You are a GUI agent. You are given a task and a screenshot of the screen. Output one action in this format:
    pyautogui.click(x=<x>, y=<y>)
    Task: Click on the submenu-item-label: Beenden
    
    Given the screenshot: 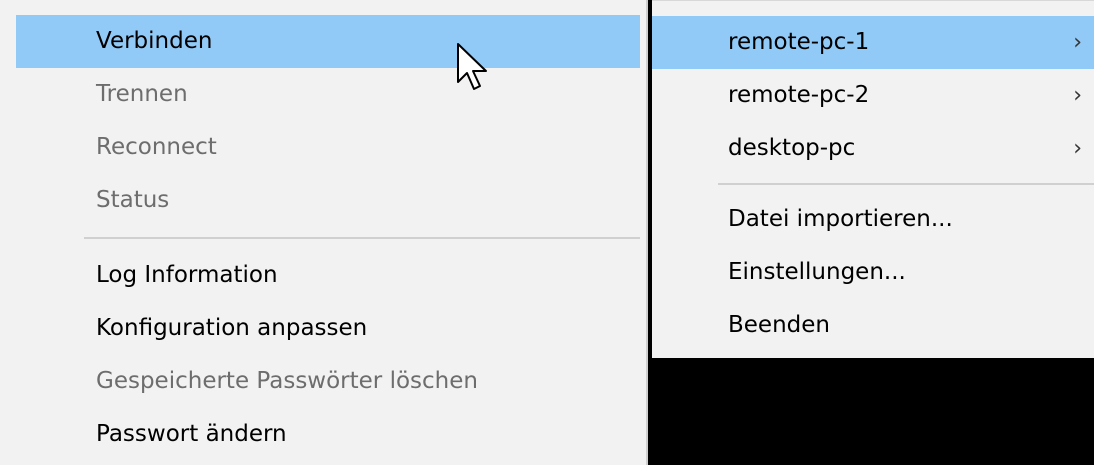 What is the action you would take?
    pyautogui.click(x=779, y=325)
    